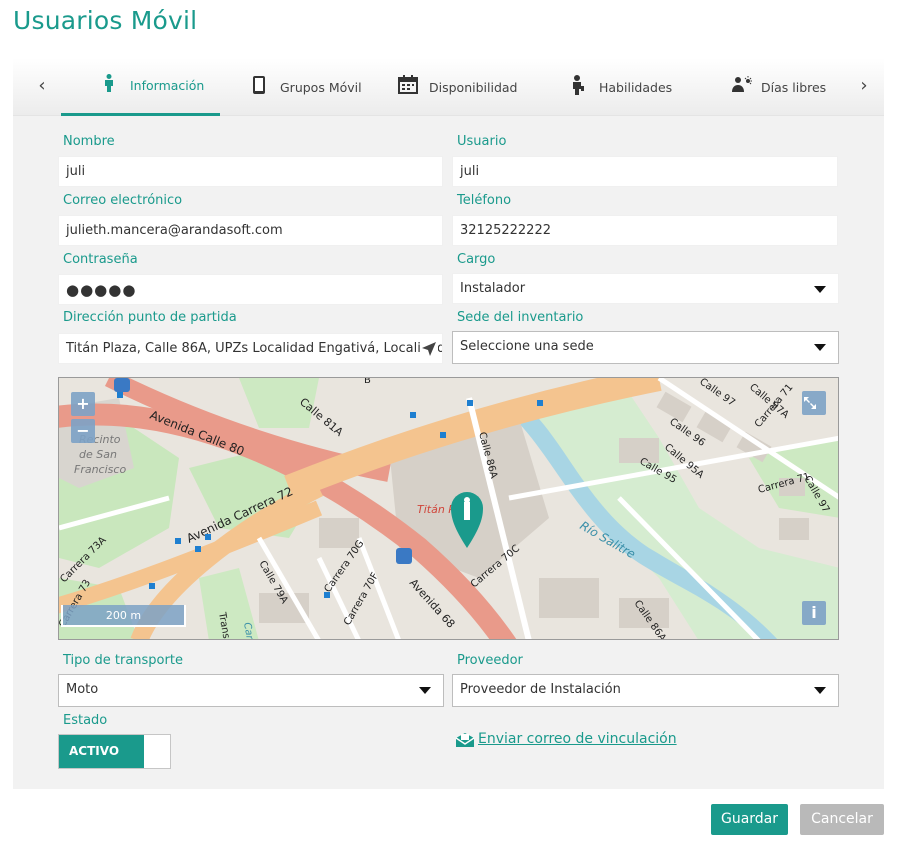 The image size is (900, 844). What do you see at coordinates (123, 660) in the screenshot?
I see `transporte-label: Tipo de transporte` at bounding box center [123, 660].